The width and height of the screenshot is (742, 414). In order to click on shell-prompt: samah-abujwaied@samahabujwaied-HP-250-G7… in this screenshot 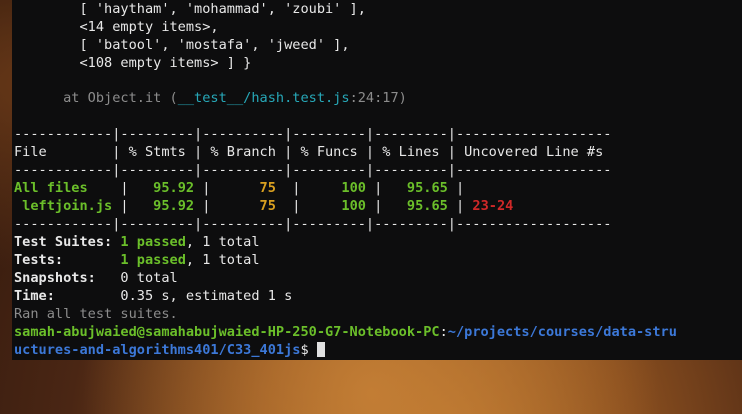, I will do `click(345, 332)`.